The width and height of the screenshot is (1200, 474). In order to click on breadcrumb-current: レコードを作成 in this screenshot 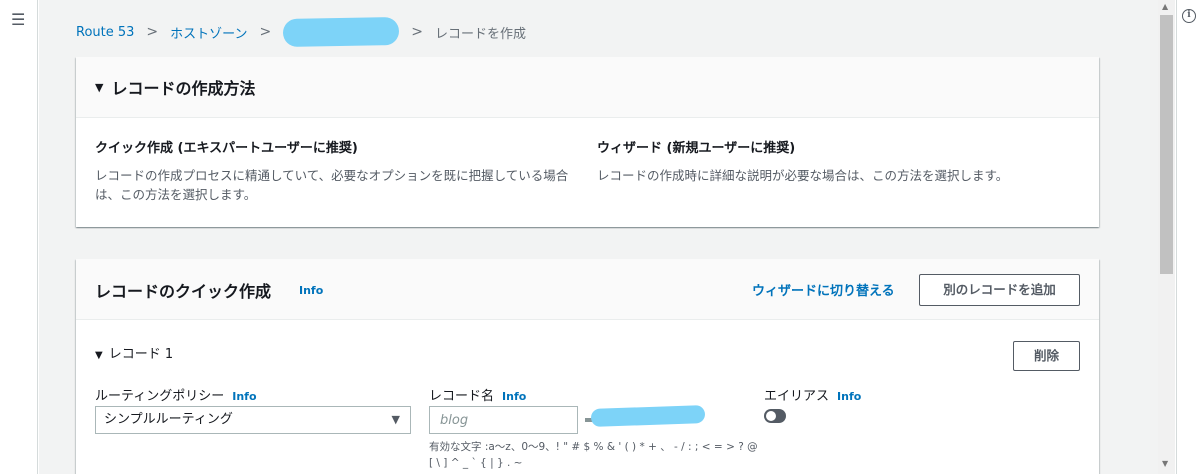, I will do `click(480, 34)`.